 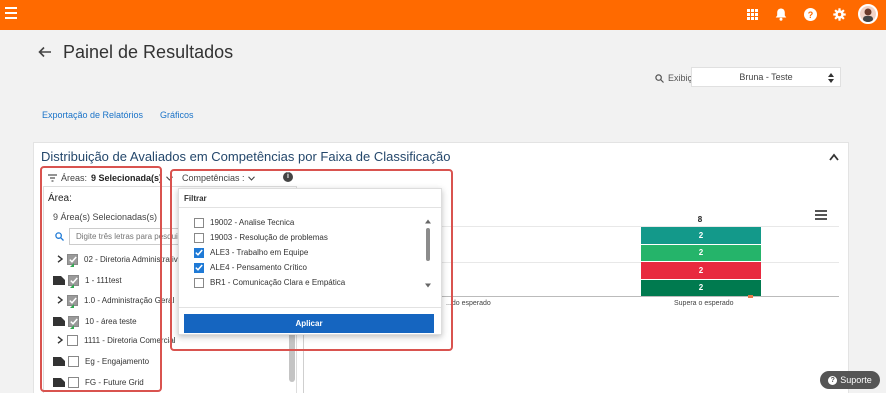 I want to click on sort-caret-icon, so click(x=831, y=78).